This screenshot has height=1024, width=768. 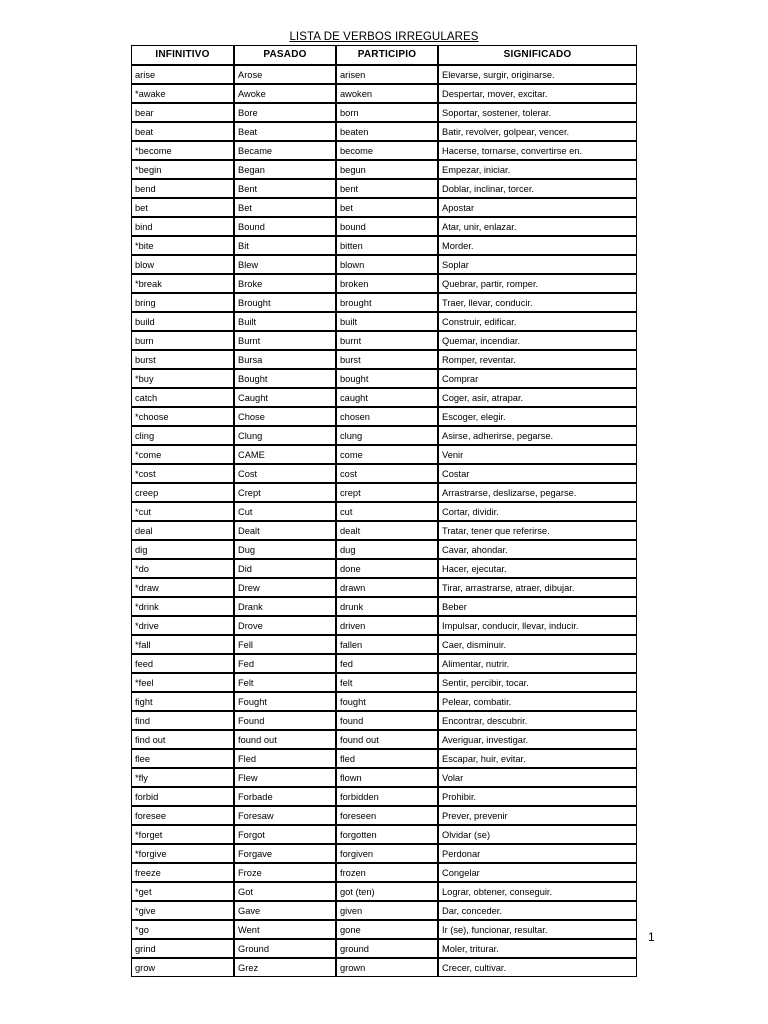 What do you see at coordinates (285, 682) in the screenshot?
I see `cell-pasado: Felt` at bounding box center [285, 682].